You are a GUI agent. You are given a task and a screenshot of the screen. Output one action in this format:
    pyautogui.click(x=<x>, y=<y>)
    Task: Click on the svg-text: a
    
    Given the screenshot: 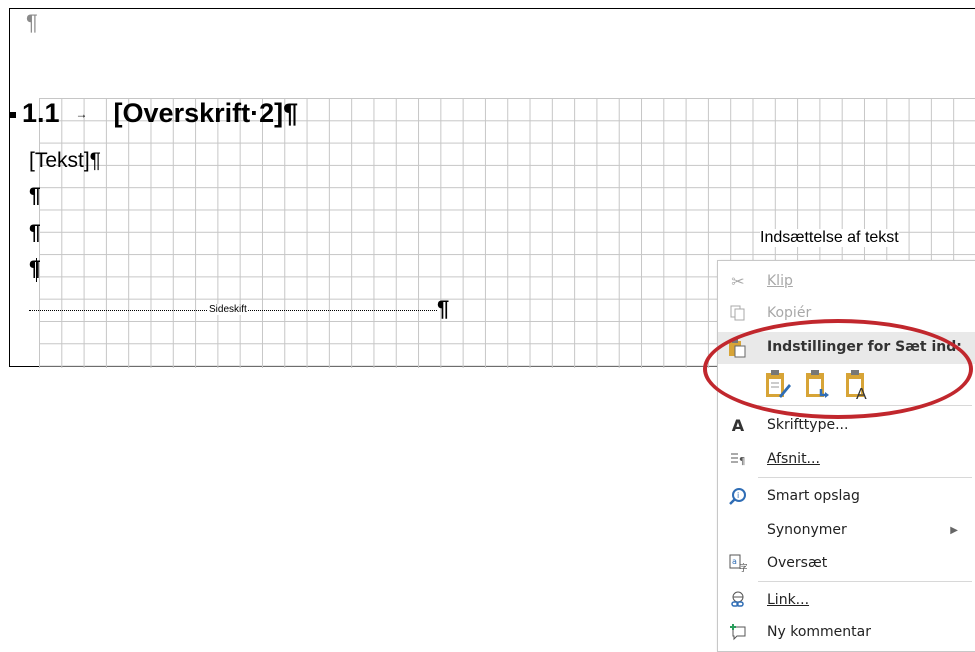 What is the action you would take?
    pyautogui.click(x=734, y=561)
    